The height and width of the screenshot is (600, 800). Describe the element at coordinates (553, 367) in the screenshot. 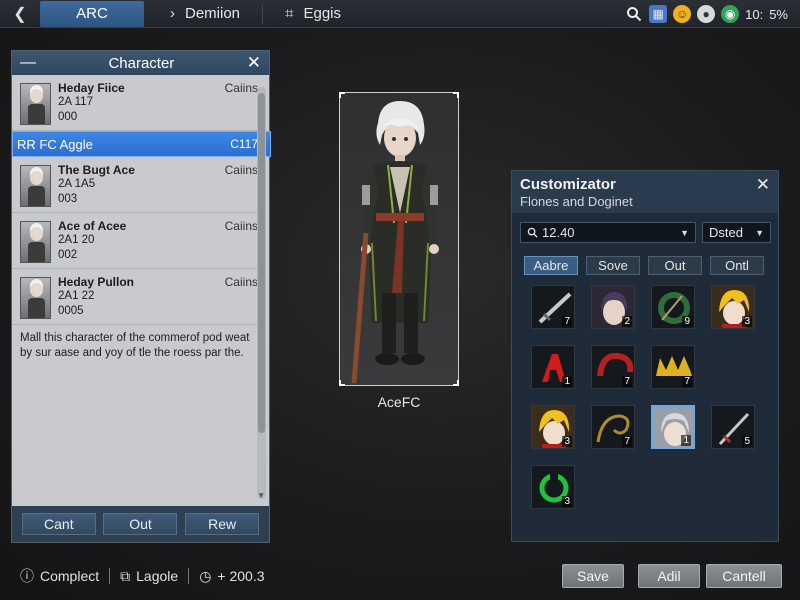

I see `grid-slot: 1` at that location.